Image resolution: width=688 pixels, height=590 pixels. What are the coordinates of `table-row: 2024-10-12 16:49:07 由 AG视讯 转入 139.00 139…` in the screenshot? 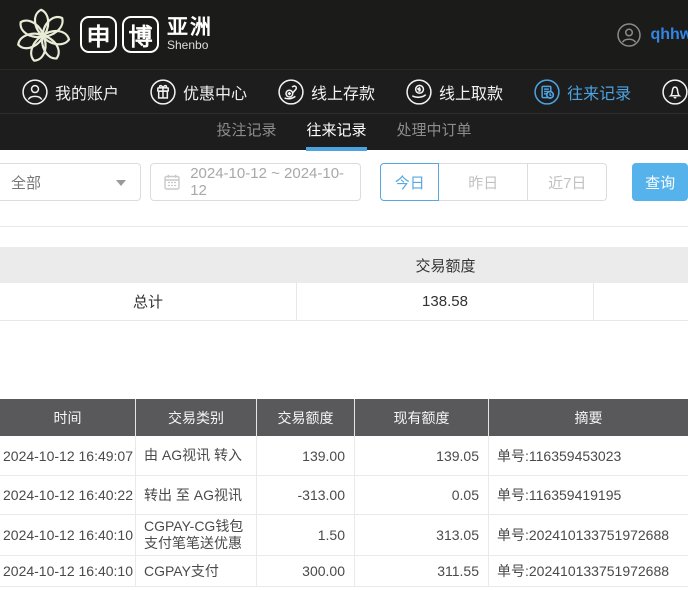 It's located at (344, 456).